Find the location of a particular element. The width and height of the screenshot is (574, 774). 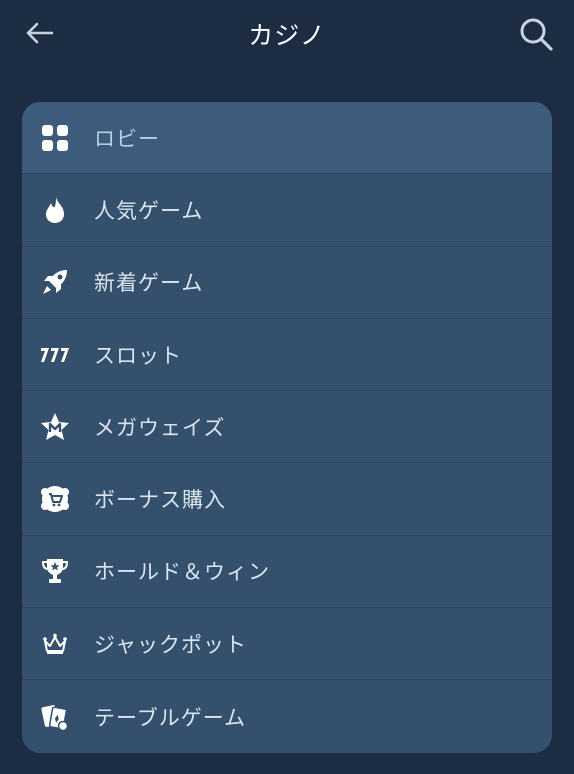

search-icon is located at coordinates (536, 34).